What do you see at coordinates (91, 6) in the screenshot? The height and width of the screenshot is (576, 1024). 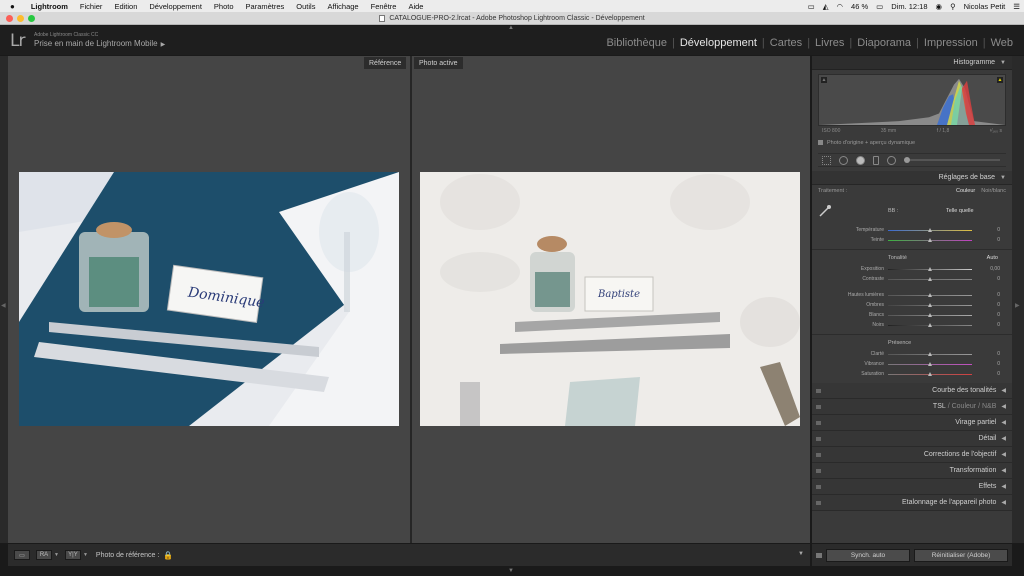 I see `menu-fichier: Fichier` at bounding box center [91, 6].